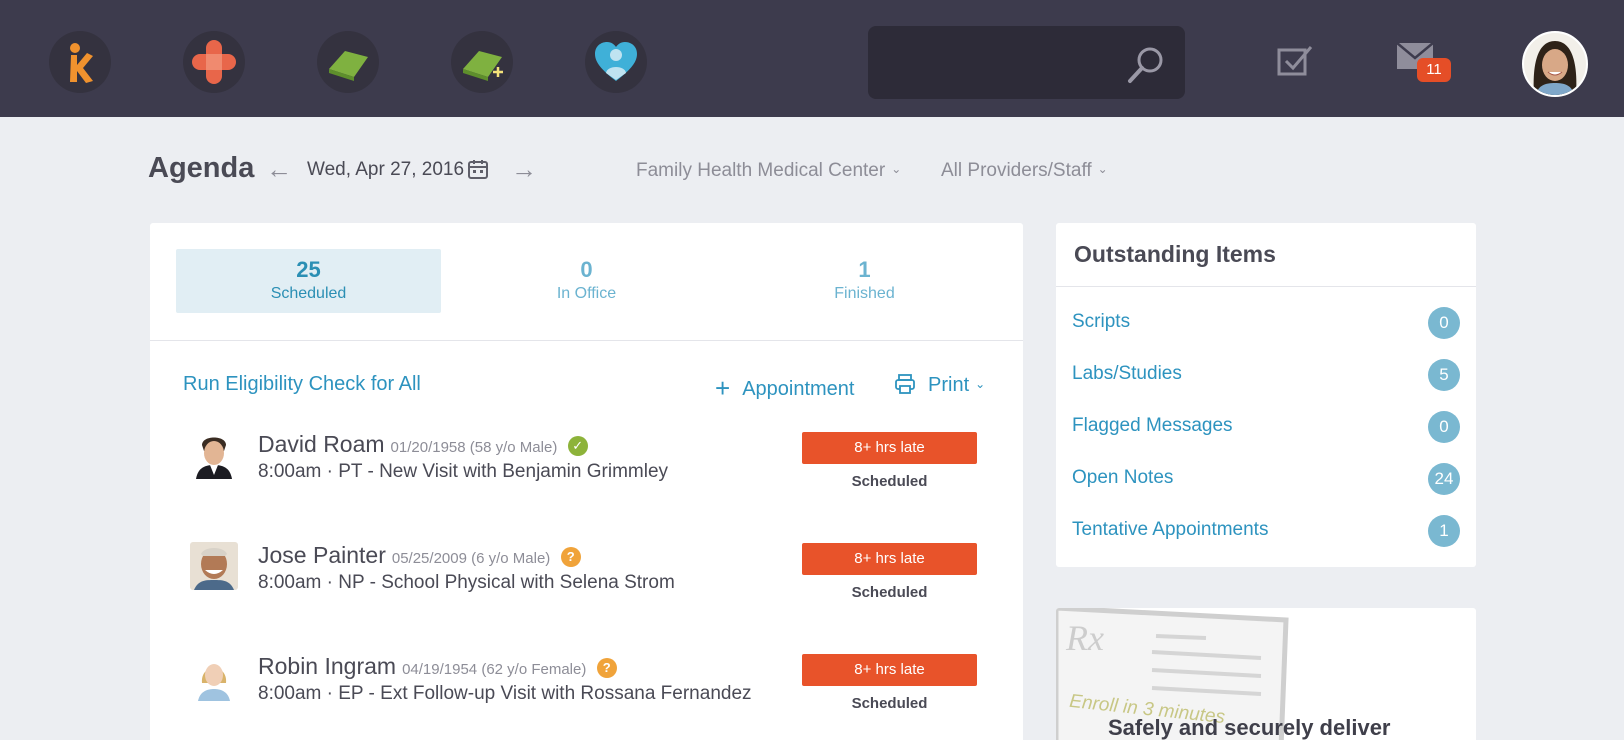 The width and height of the screenshot is (1624, 740). Describe the element at coordinates (494, 669) in the screenshot. I see `patient-dob: 04/19/1954 (62 y/o Female)` at that location.